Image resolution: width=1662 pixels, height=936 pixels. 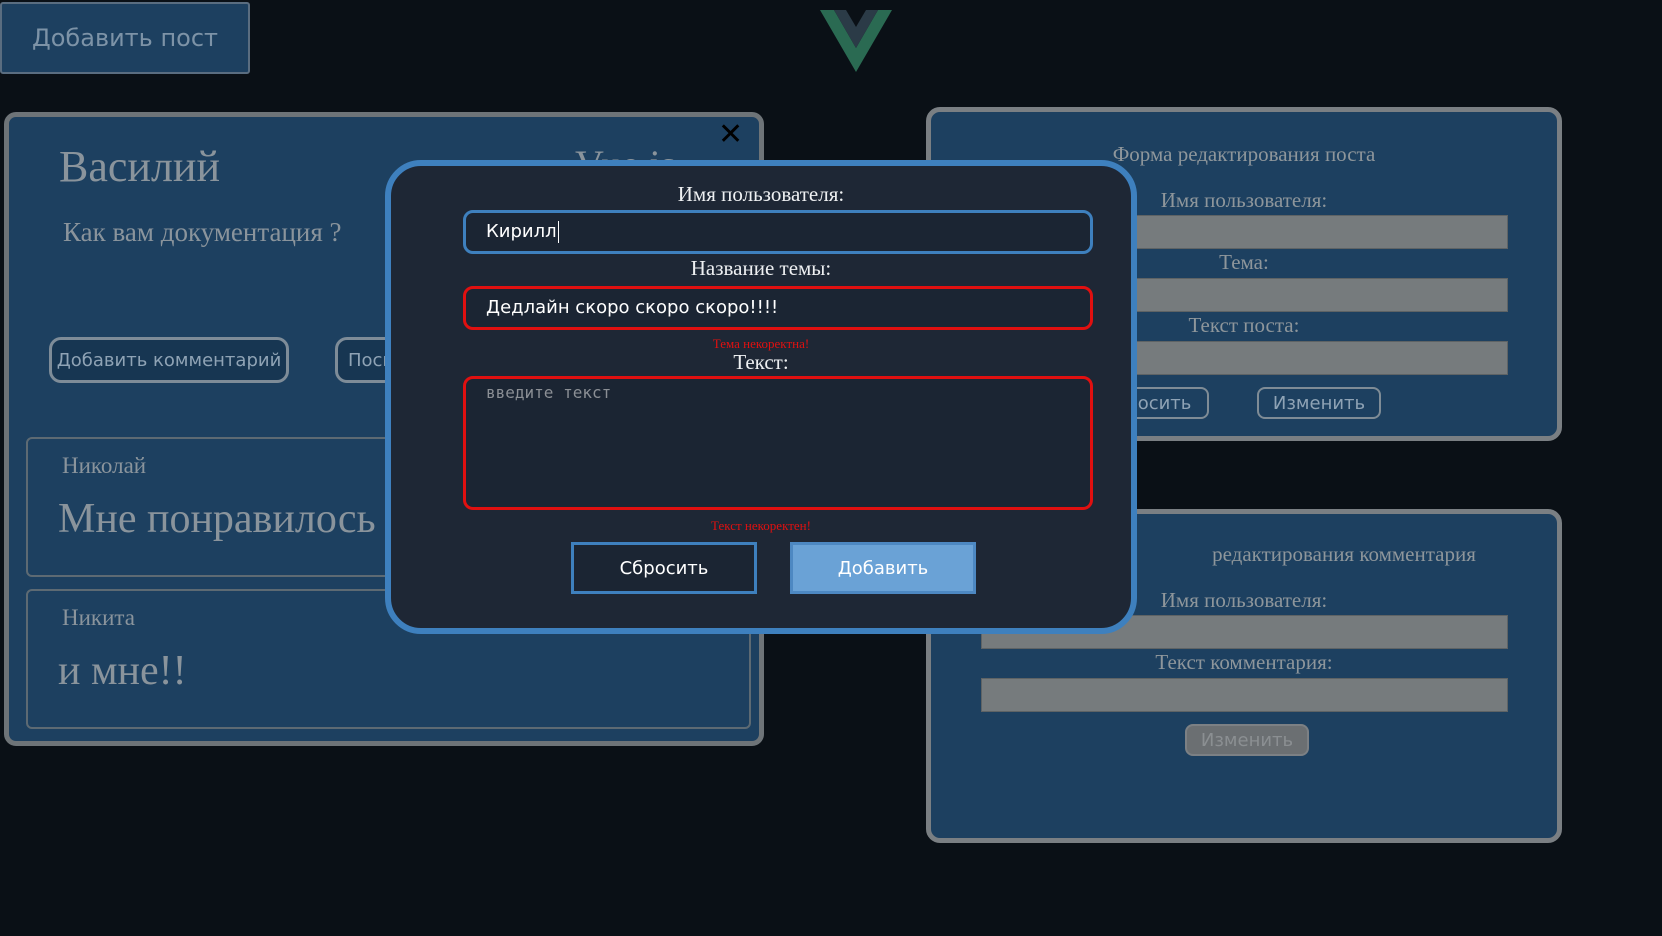 I want to click on vue-logo, so click(x=856, y=41).